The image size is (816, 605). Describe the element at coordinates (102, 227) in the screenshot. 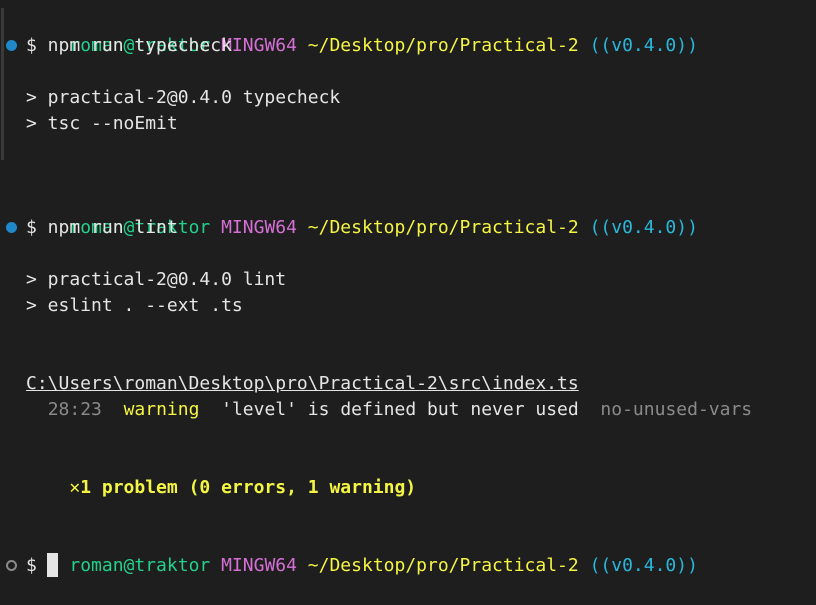

I see `command-line: $ npm run lint` at that location.